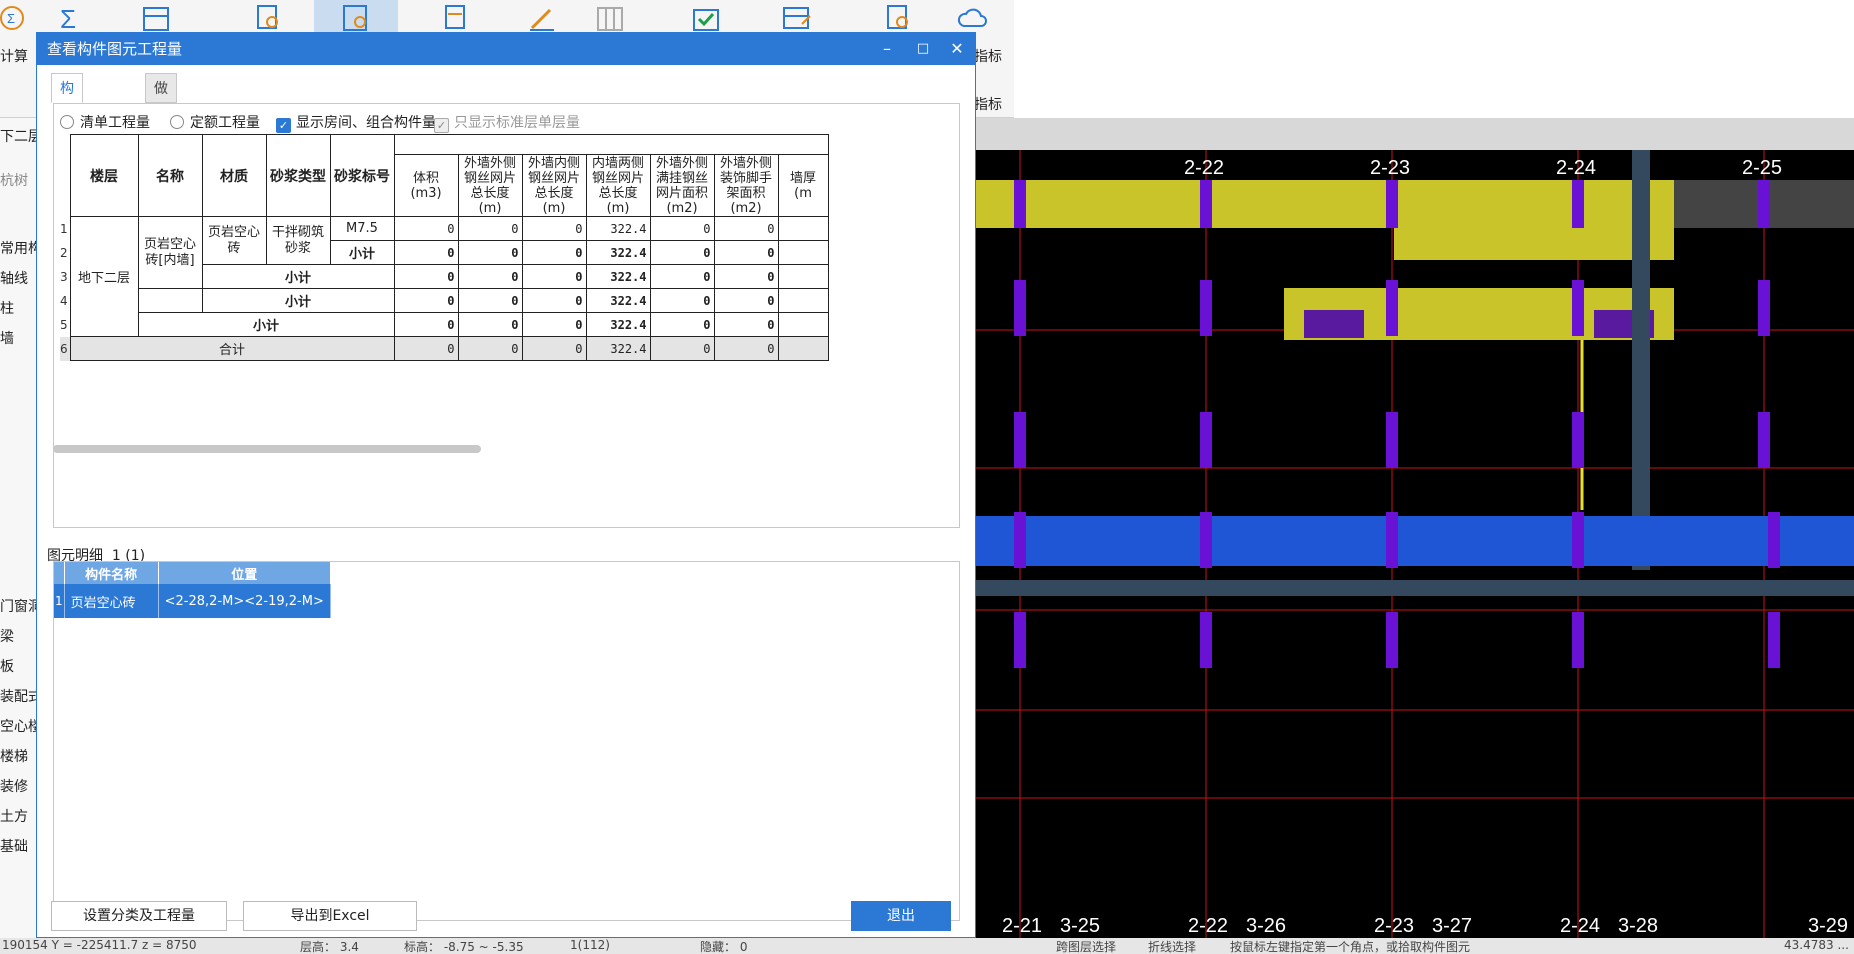 This screenshot has width=1854, height=954. What do you see at coordinates (1828, 926) in the screenshot?
I see `axis-label-bottom: 3-29` at bounding box center [1828, 926].